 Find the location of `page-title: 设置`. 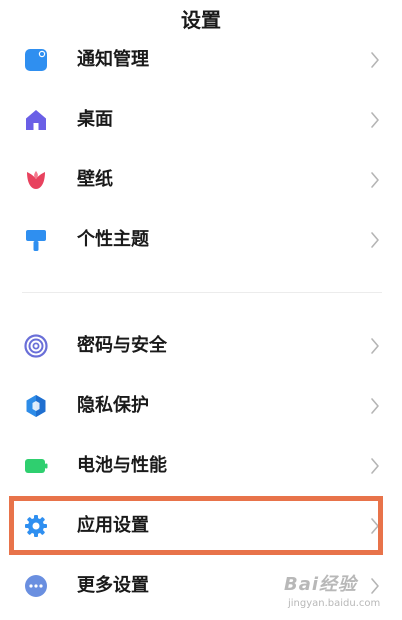

page-title: 设置 is located at coordinates (201, 20).